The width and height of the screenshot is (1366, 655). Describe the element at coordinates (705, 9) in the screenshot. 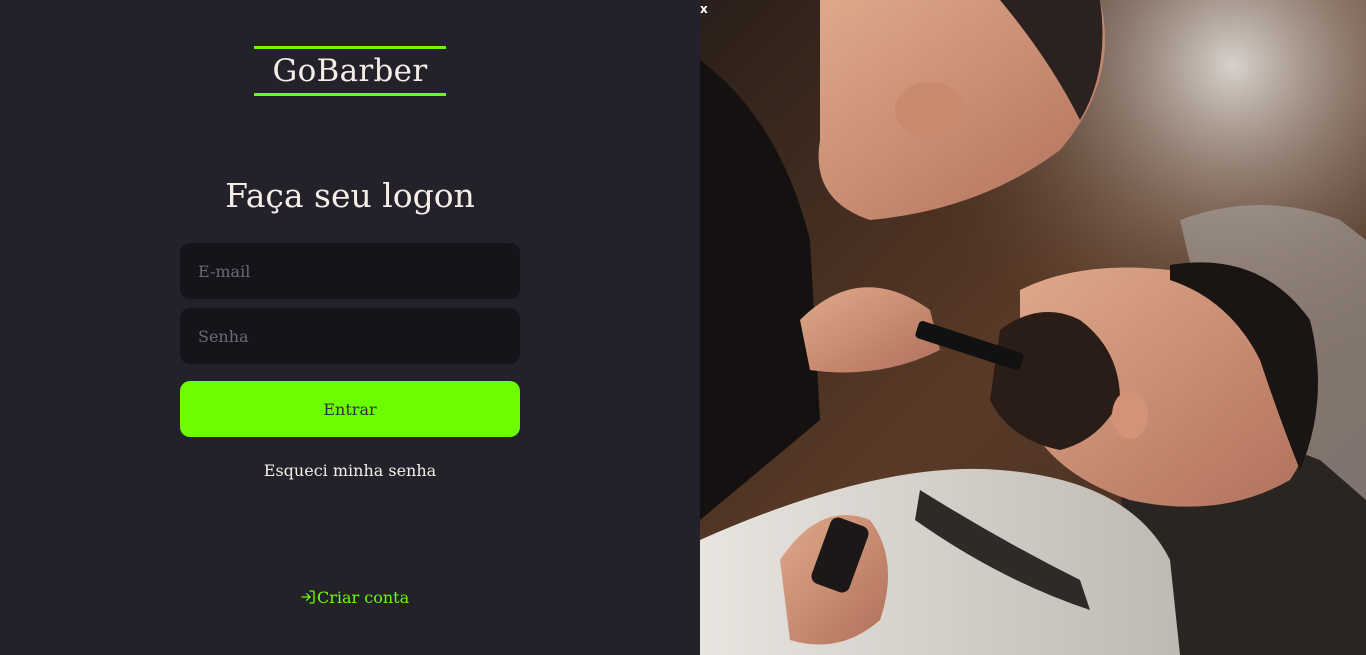

I see `close-icon: x` at that location.